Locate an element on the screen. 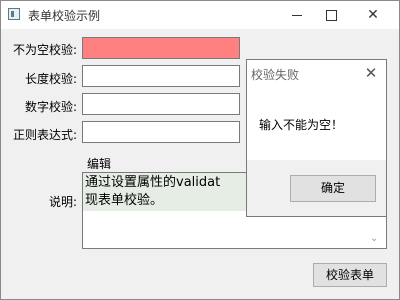  title-bar: 表单校验示例 ✕ is located at coordinates (200, 15).